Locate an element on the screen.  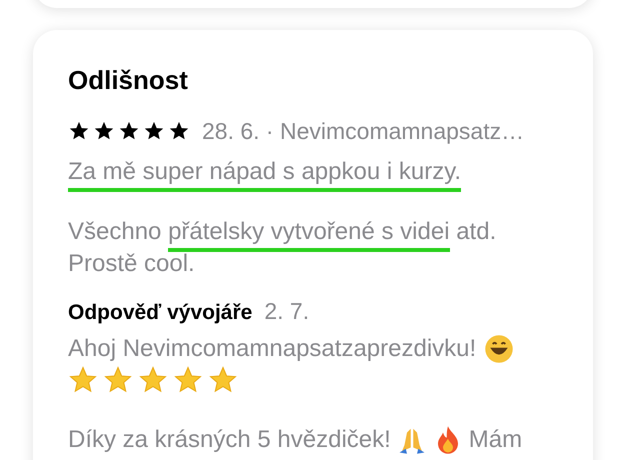
response-text: Mám is located at coordinates (495, 440).